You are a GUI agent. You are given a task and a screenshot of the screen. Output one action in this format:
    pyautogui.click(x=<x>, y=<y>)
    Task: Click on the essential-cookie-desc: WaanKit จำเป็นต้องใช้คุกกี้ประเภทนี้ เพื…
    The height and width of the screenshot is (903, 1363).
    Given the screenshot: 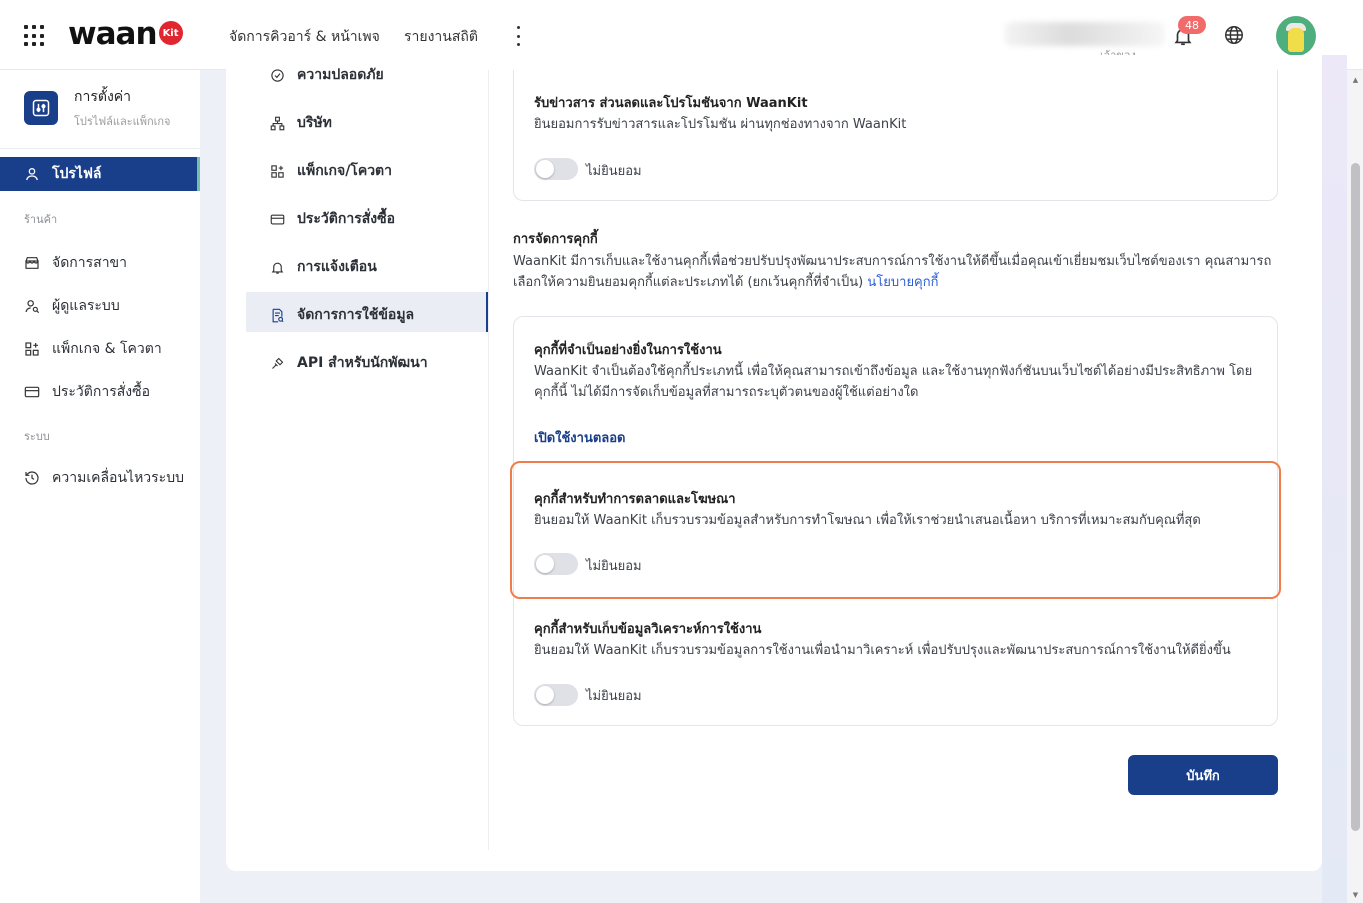 What is the action you would take?
    pyautogui.click(x=893, y=382)
    